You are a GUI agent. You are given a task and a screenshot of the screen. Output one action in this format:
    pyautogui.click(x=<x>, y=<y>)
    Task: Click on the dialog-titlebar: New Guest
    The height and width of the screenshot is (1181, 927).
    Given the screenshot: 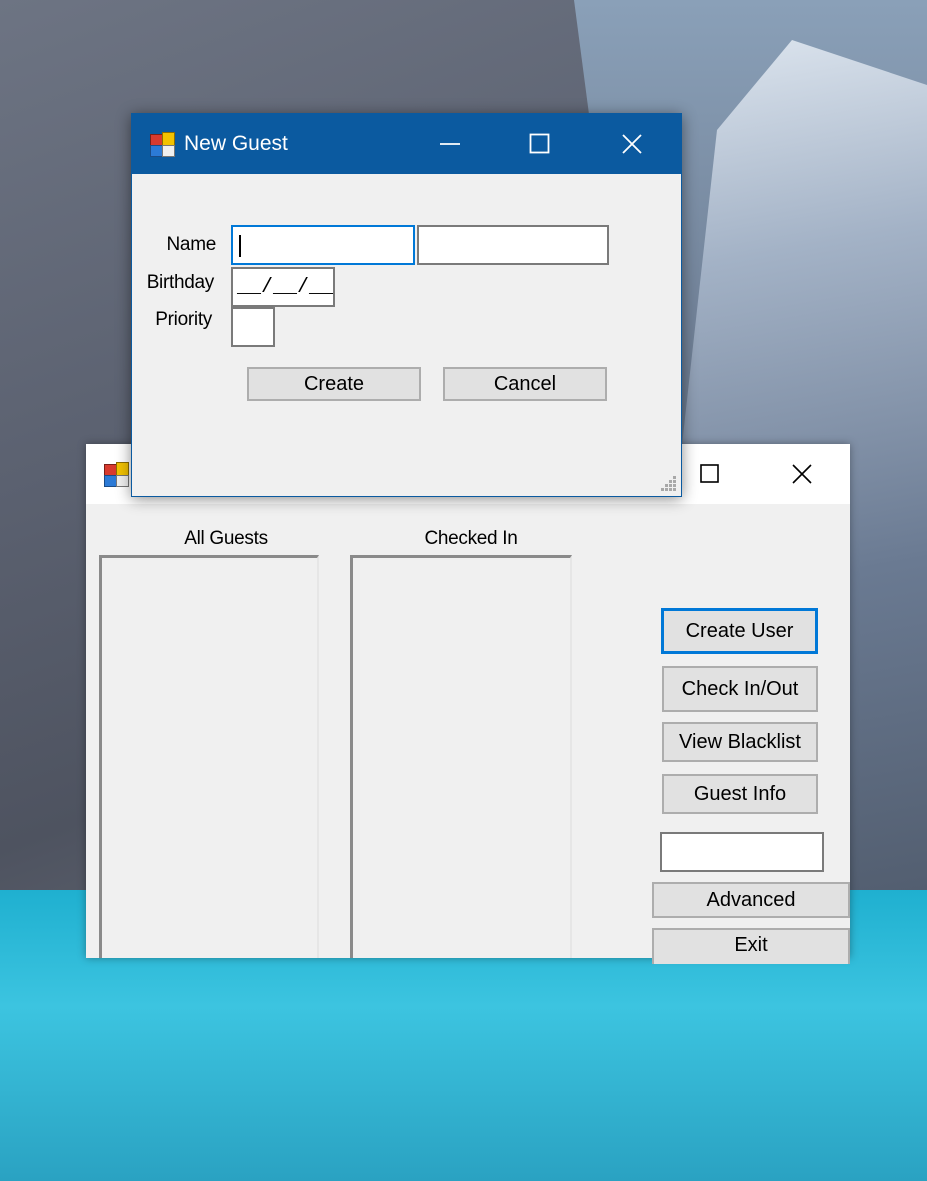 What is the action you would take?
    pyautogui.click(x=406, y=144)
    